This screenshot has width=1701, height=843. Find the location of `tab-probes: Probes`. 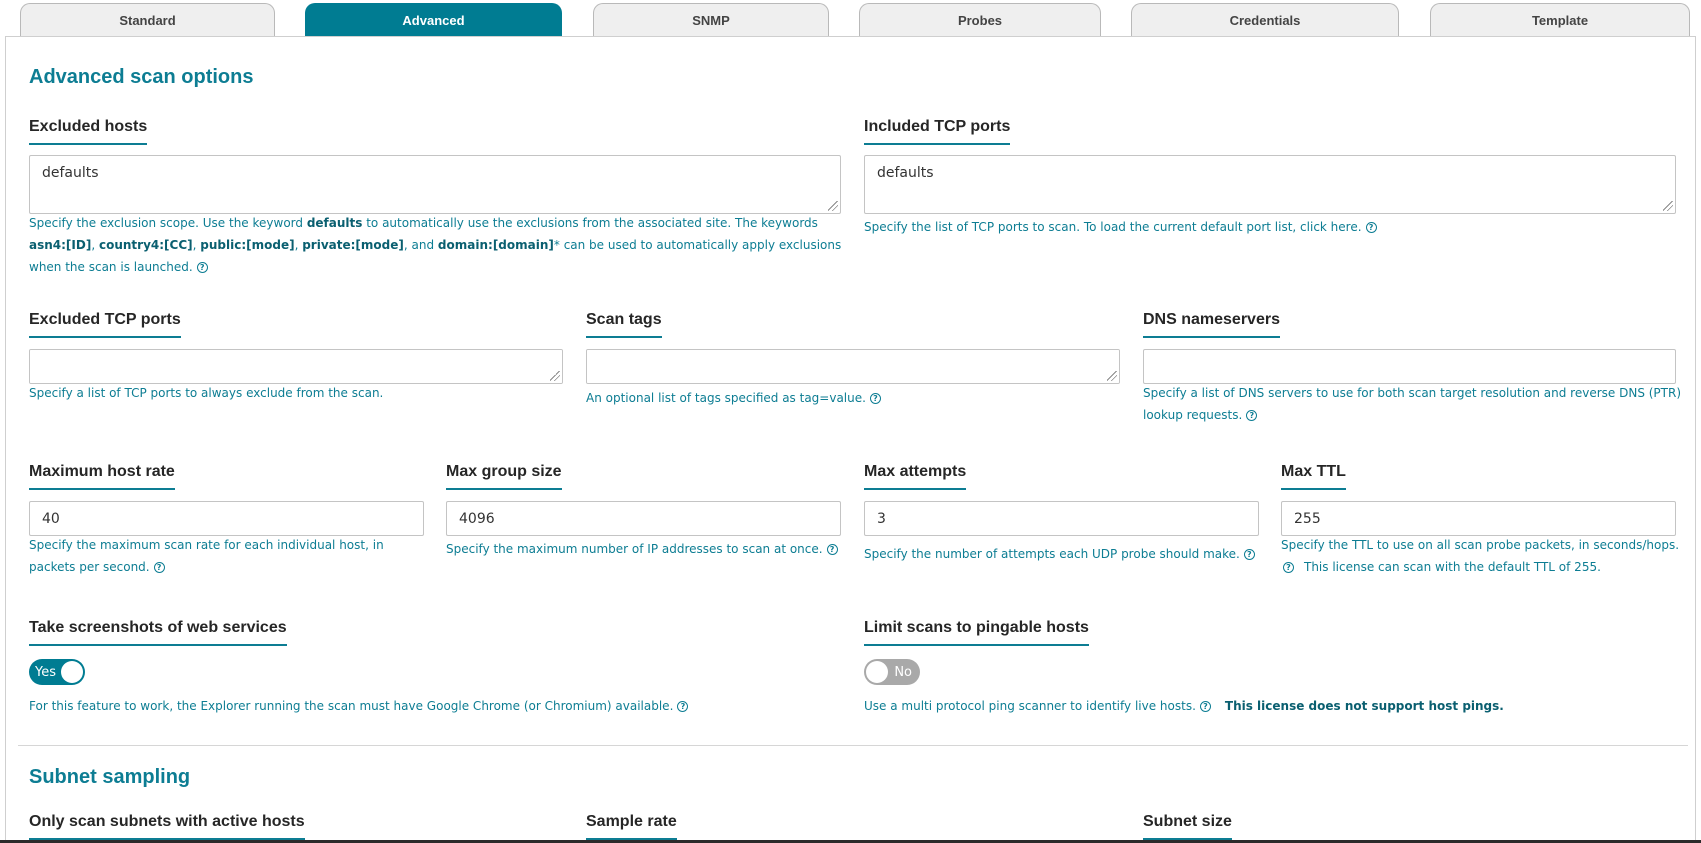

tab-probes: Probes is located at coordinates (980, 20).